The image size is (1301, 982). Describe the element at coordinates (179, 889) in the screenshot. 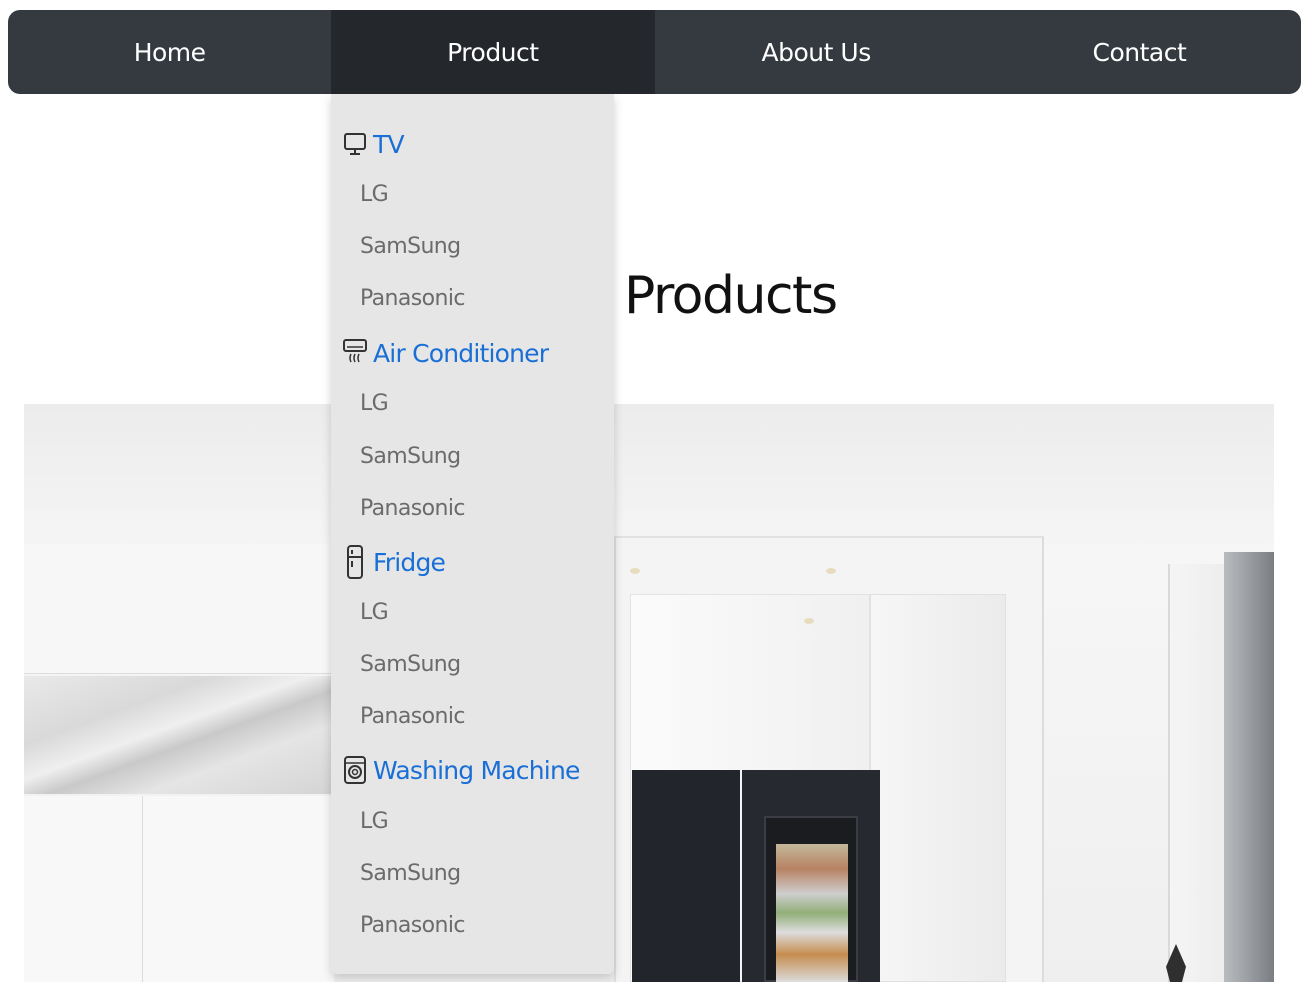

I see `hero-lower-cabinet` at that location.